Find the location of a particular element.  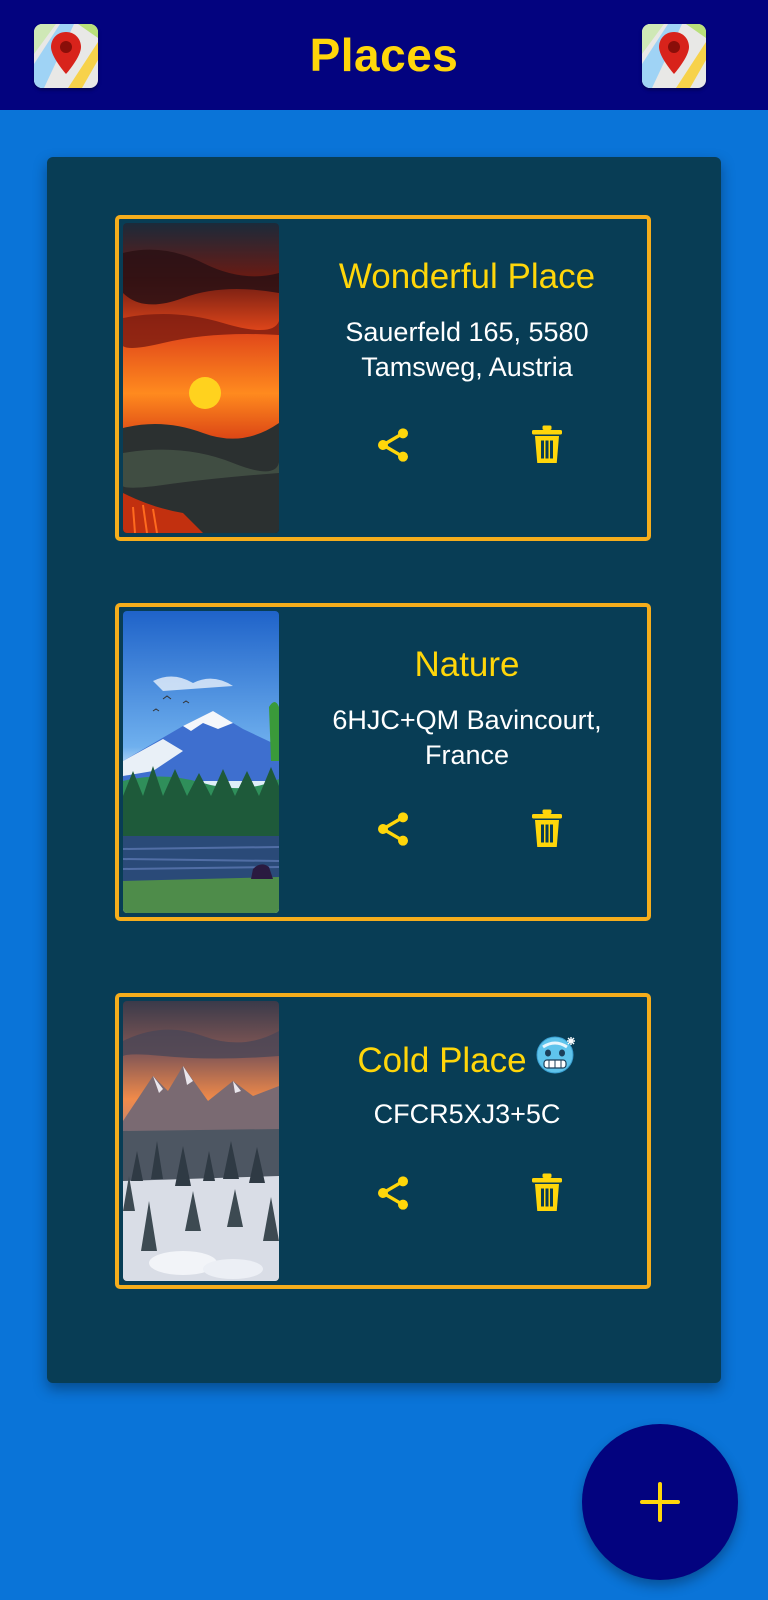

plus-icon is located at coordinates (660, 1502).